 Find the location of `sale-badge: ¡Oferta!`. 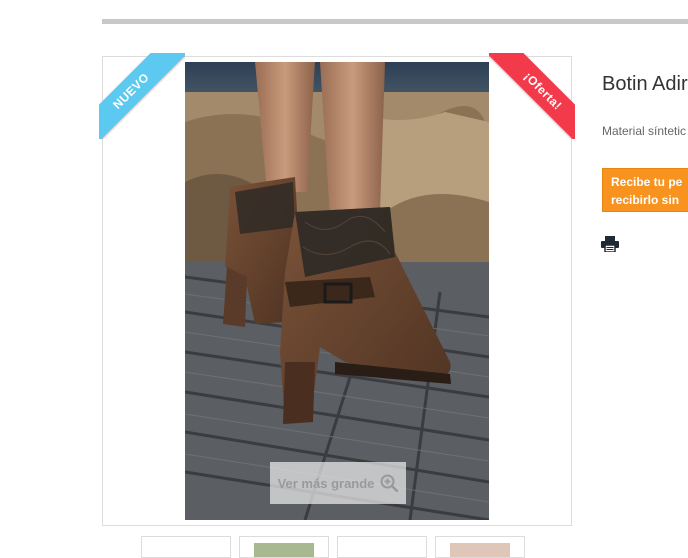

sale-badge: ¡Oferta! is located at coordinates (532, 96).